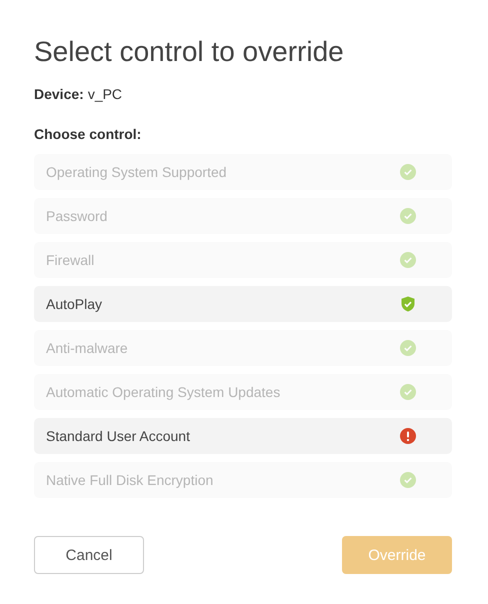 This screenshot has width=488, height=604. What do you see at coordinates (105, 94) in the screenshot?
I see `device-name: v_PC` at bounding box center [105, 94].